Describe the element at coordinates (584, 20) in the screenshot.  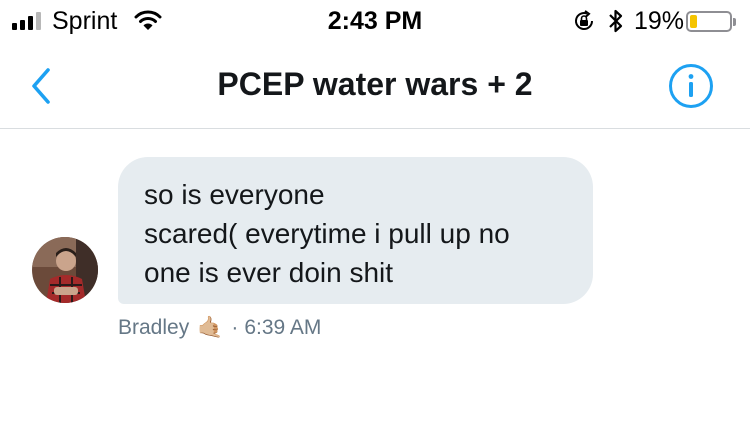
I see `rotation-lock-icon` at that location.